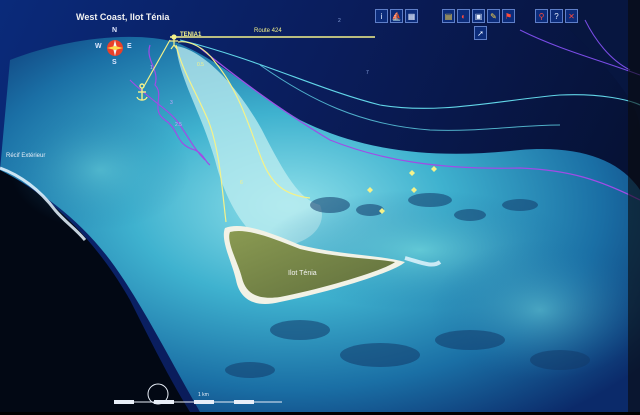  Describe the element at coordinates (339, 21) in the screenshot. I see `depth-sounding: 2` at that location.